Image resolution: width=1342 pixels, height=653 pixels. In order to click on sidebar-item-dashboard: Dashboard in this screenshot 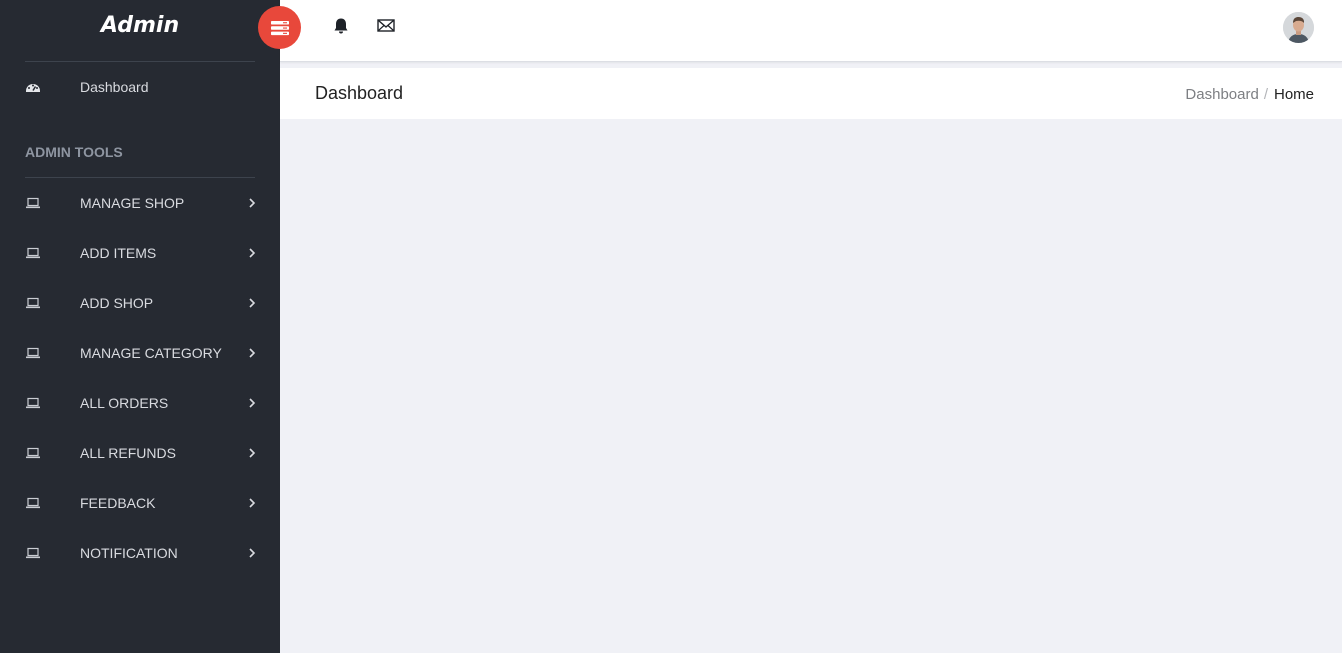, I will do `click(140, 87)`.